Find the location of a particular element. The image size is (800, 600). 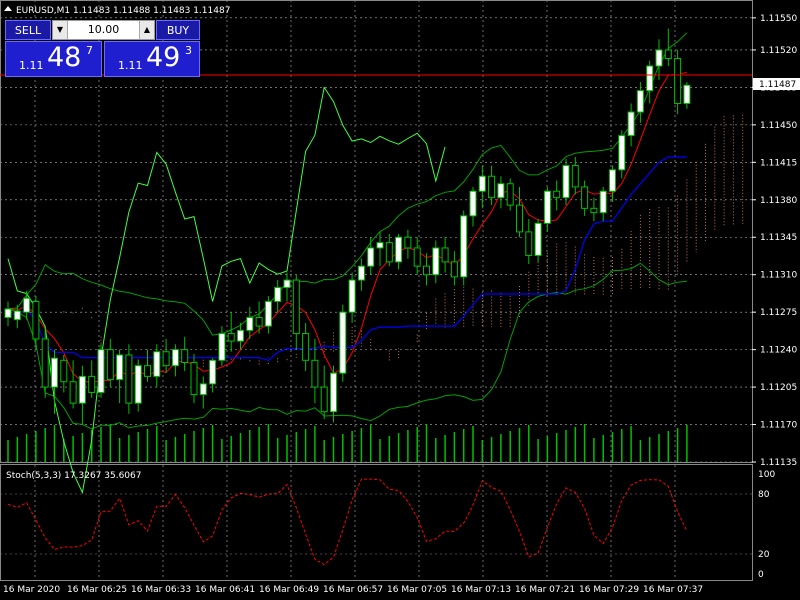

time-axis-label: 16 Mar 07:21 is located at coordinates (545, 590).